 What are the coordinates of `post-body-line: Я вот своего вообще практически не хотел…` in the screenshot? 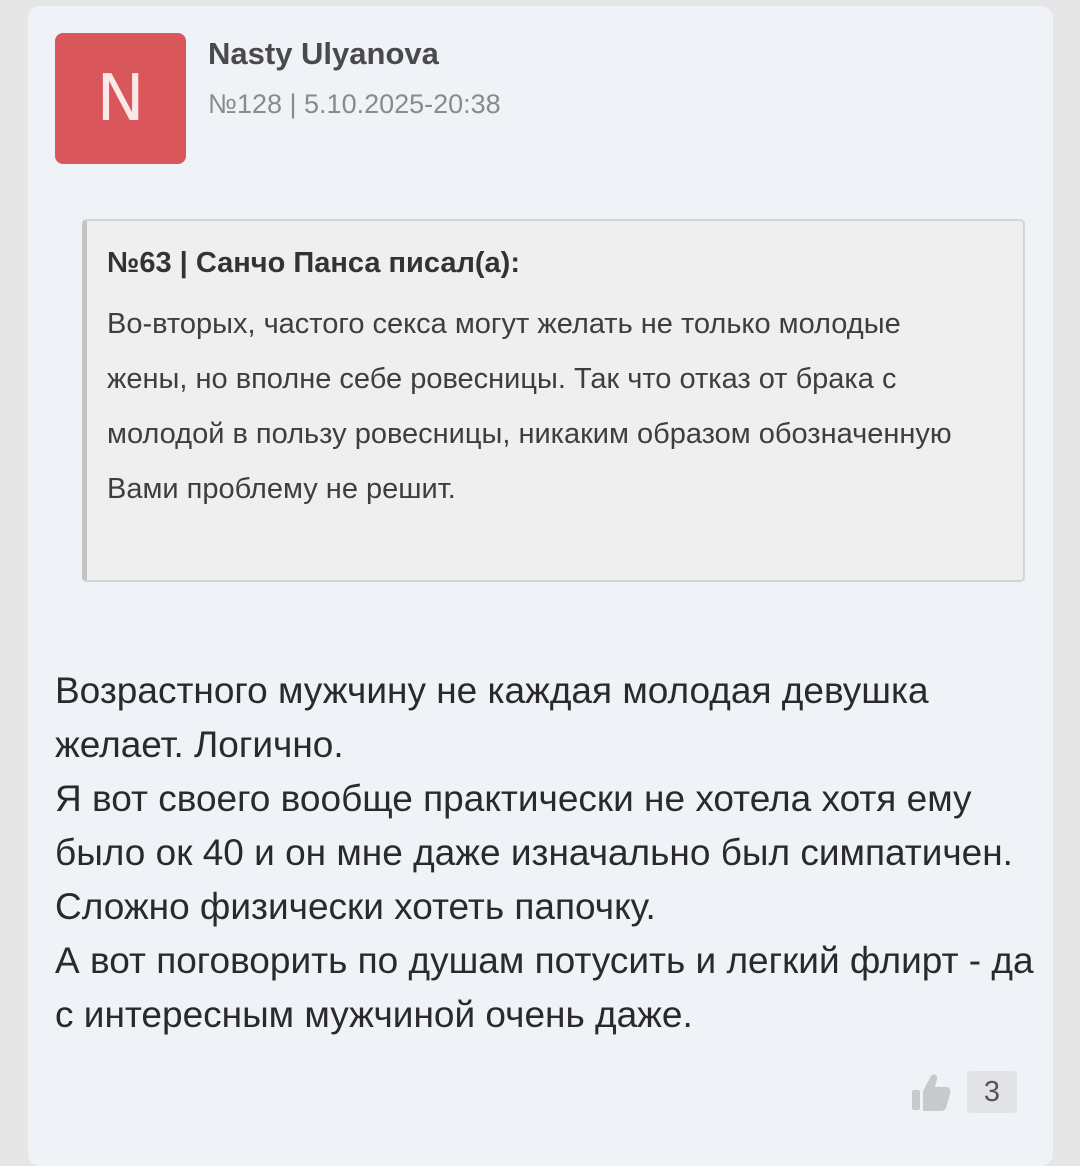 It's located at (534, 852).